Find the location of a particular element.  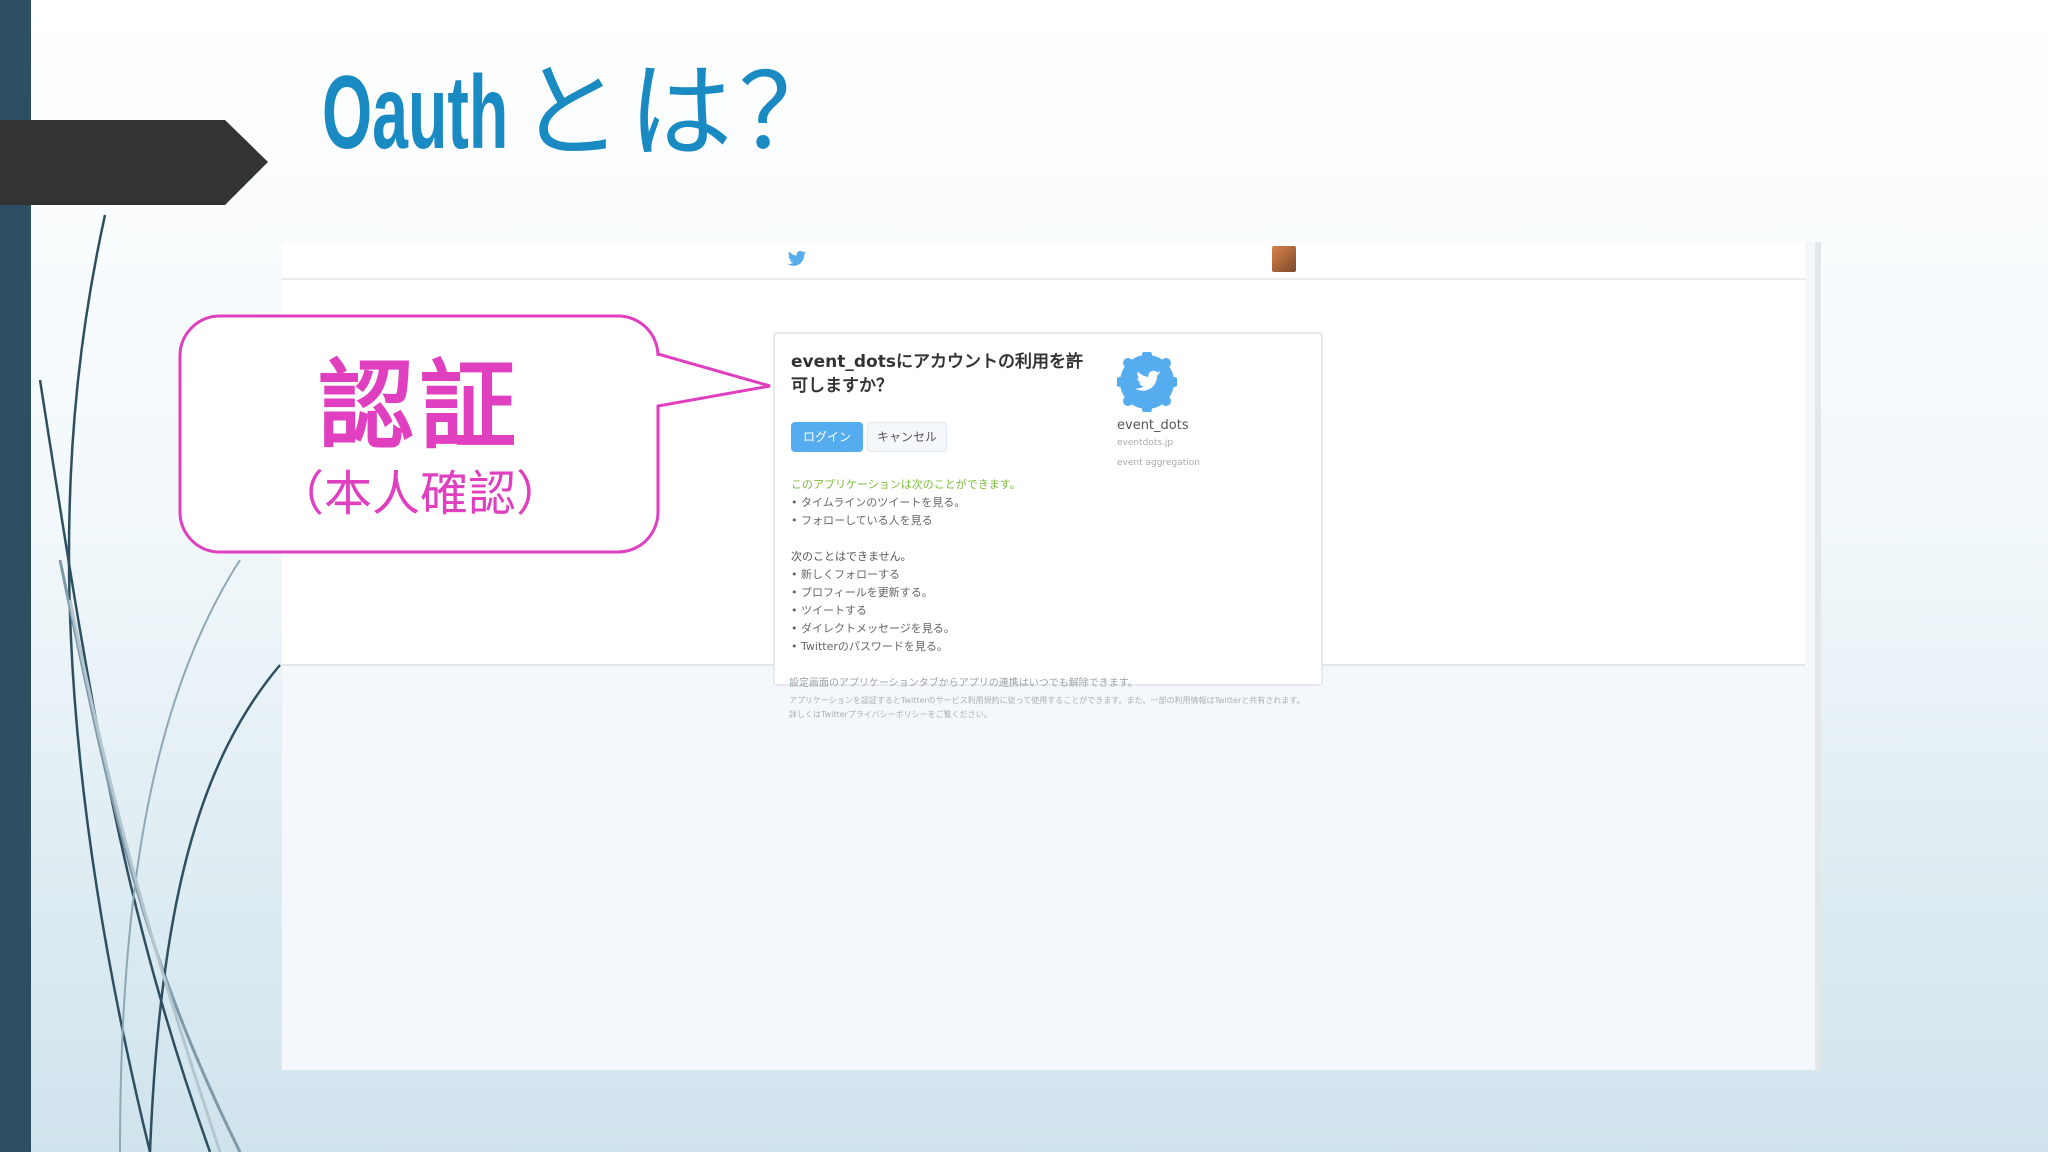

app-url: eventdots.jp is located at coordinates (1145, 443).